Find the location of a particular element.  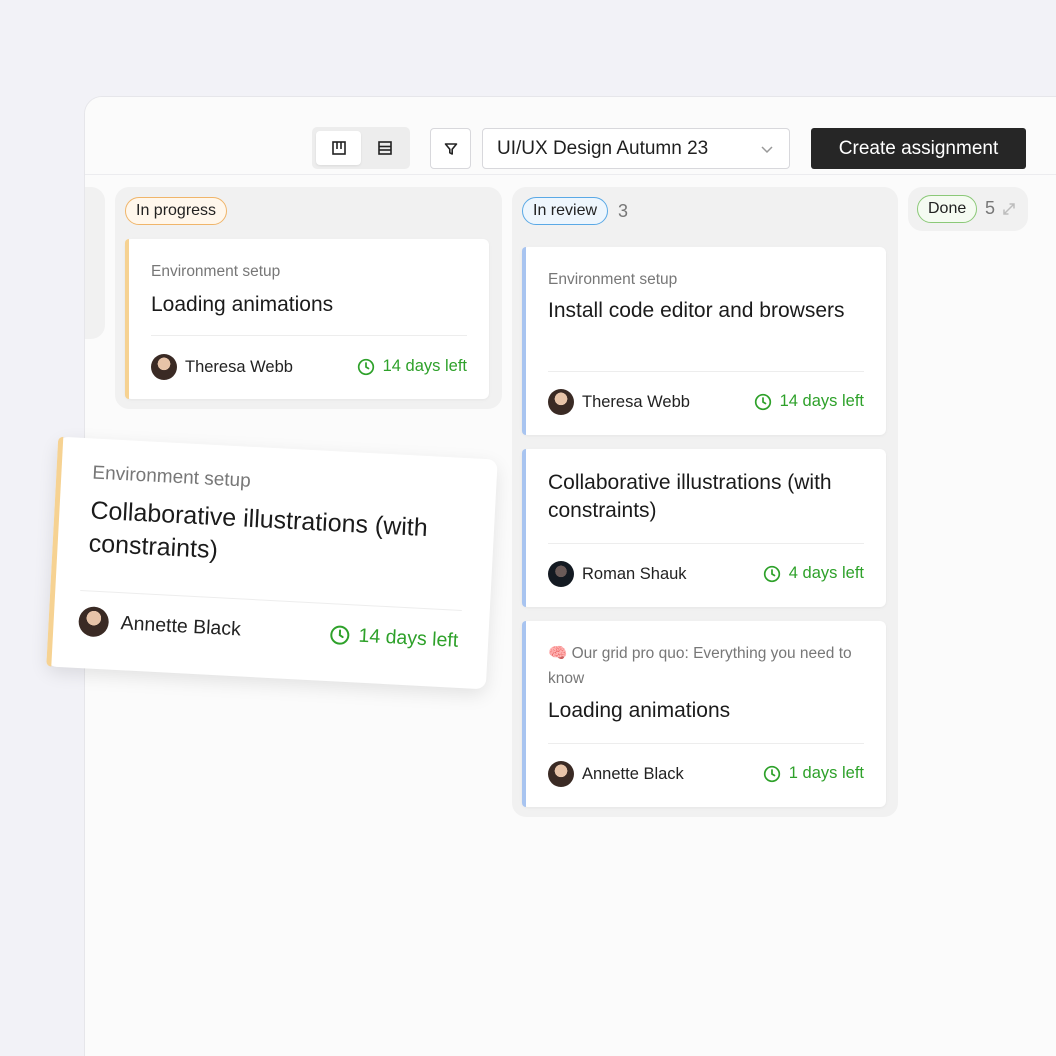

view-toggle is located at coordinates (361, 148).